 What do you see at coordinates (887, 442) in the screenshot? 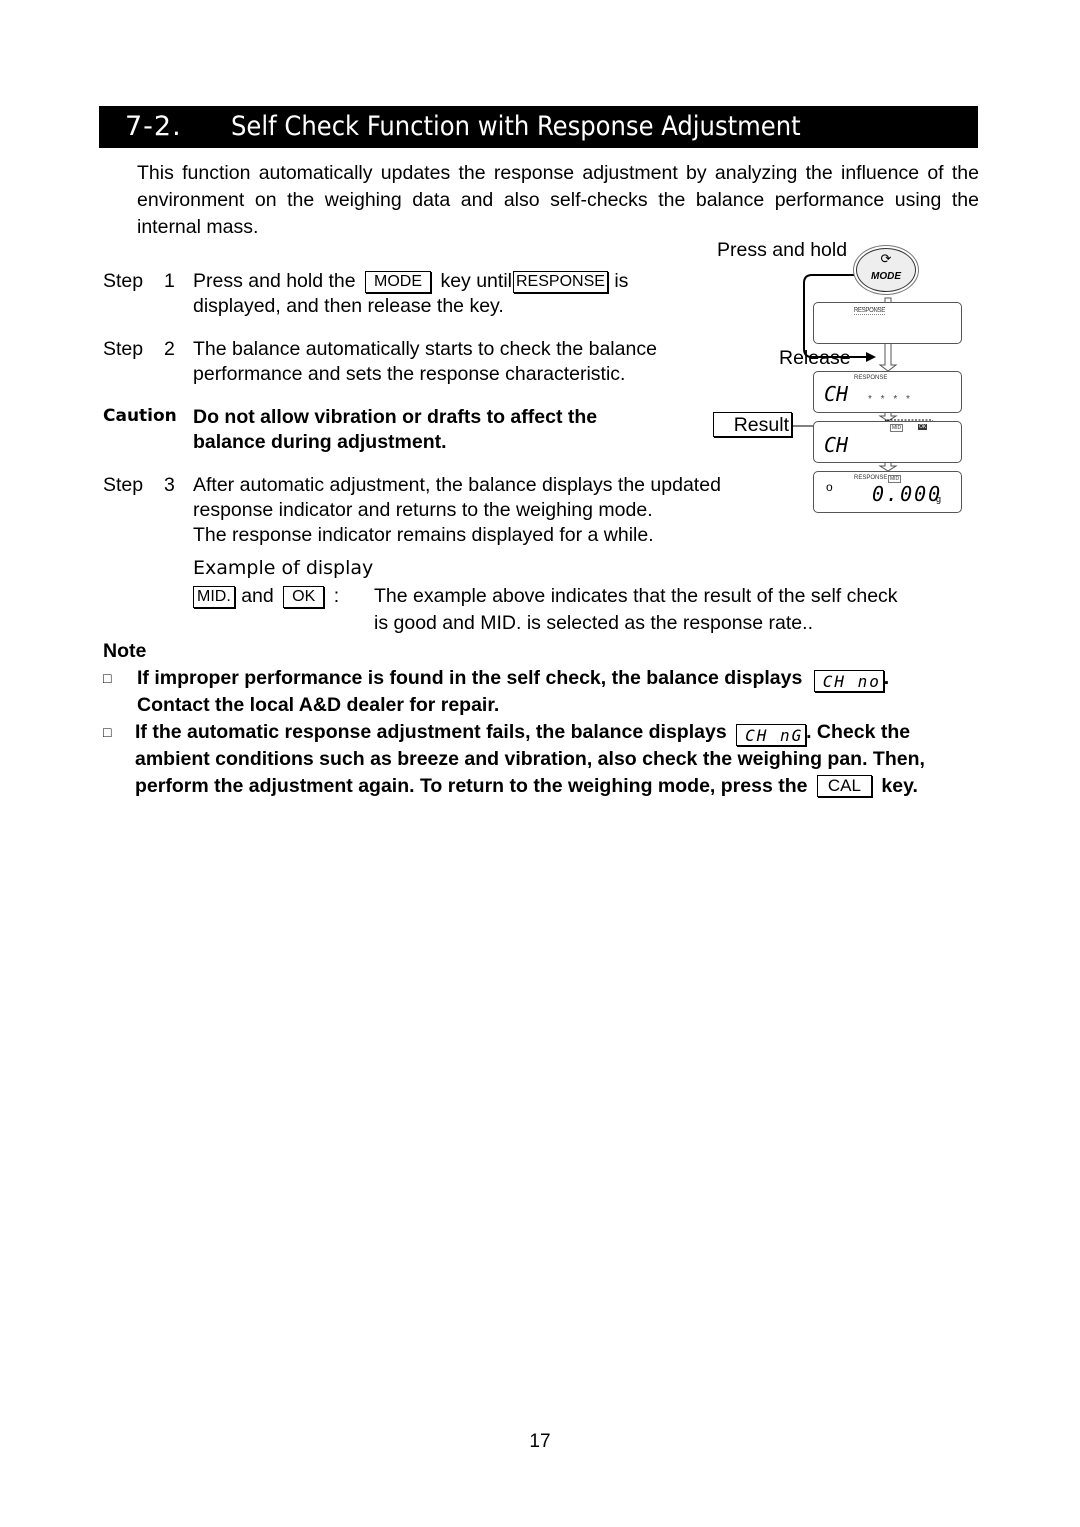
I see `display-panel-3: MID OK CH` at bounding box center [887, 442].